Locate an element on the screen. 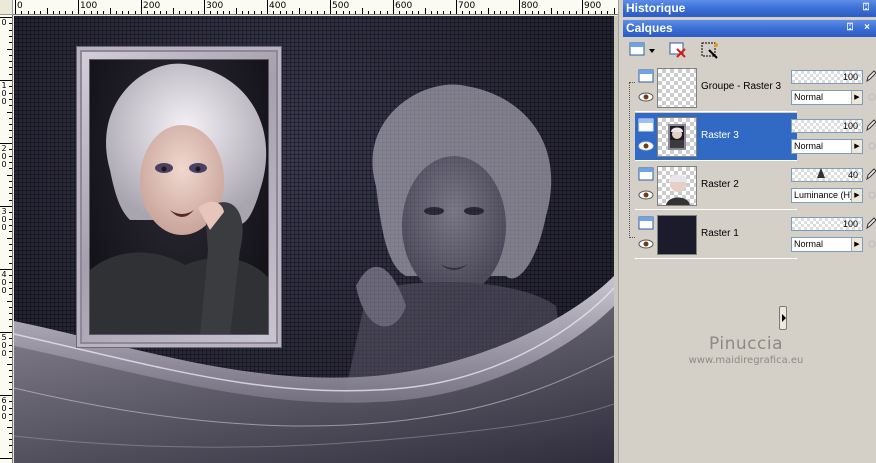 The height and width of the screenshot is (463, 876). opacity-slider-thumb is located at coordinates (821, 173).